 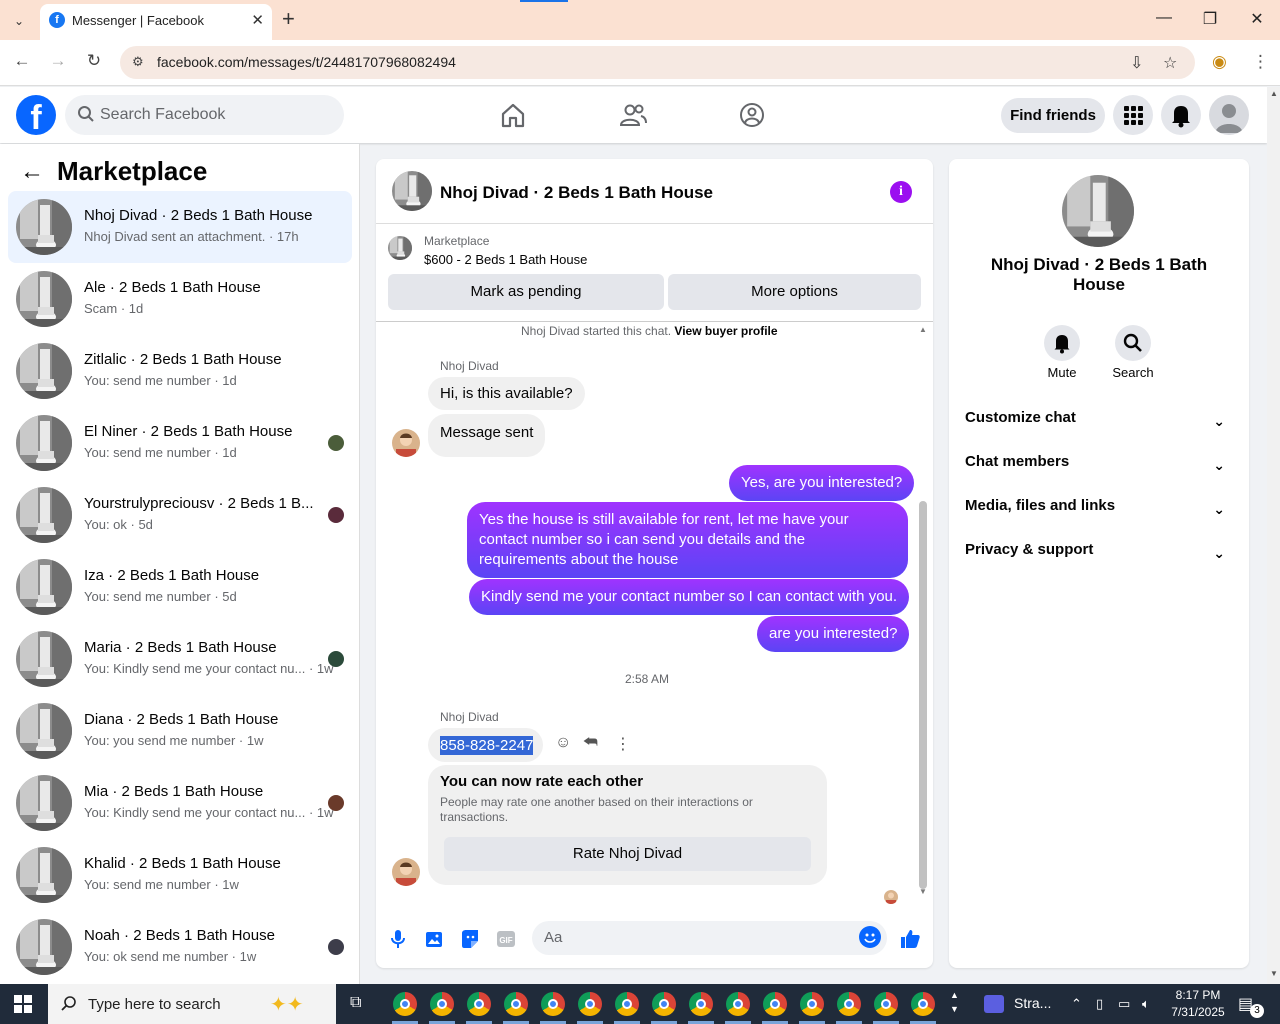 What do you see at coordinates (923, 329) in the screenshot?
I see `scroll-up-icon: ▲` at bounding box center [923, 329].